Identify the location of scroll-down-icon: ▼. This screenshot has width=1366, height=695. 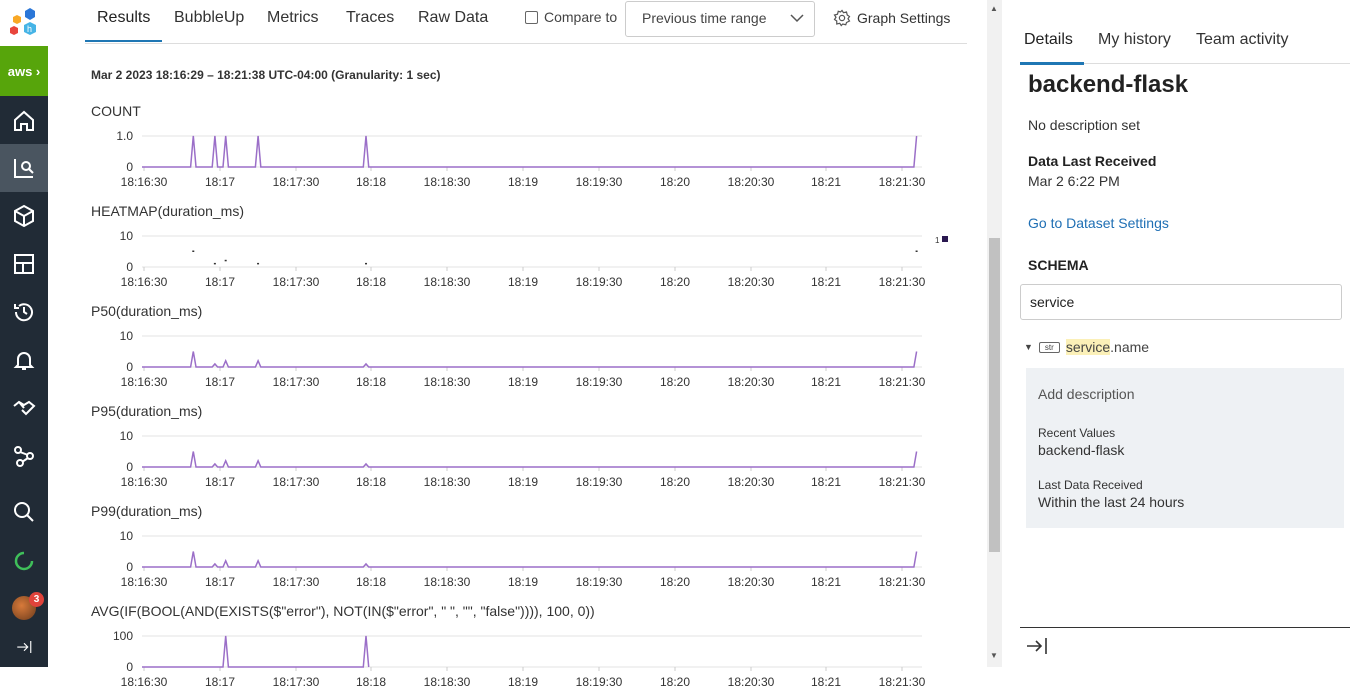
(994, 655).